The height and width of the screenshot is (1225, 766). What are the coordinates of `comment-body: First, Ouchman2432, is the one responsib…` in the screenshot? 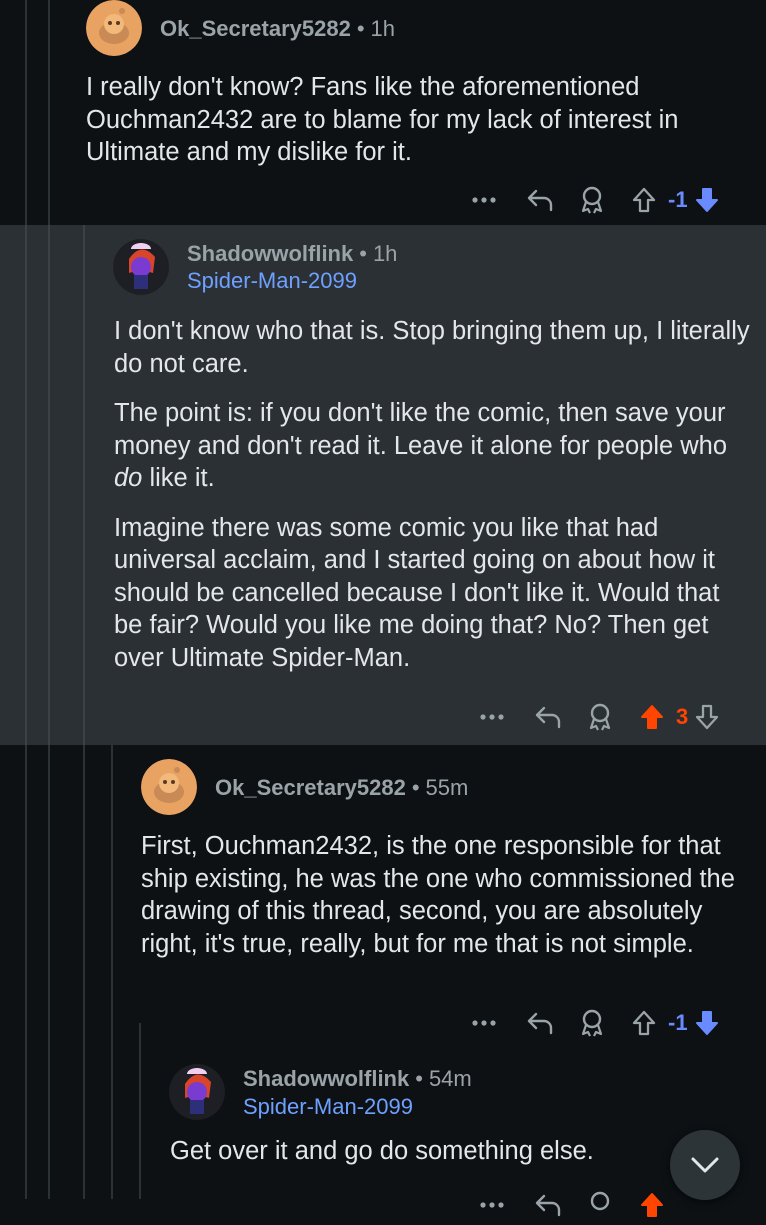 It's located at (441, 903).